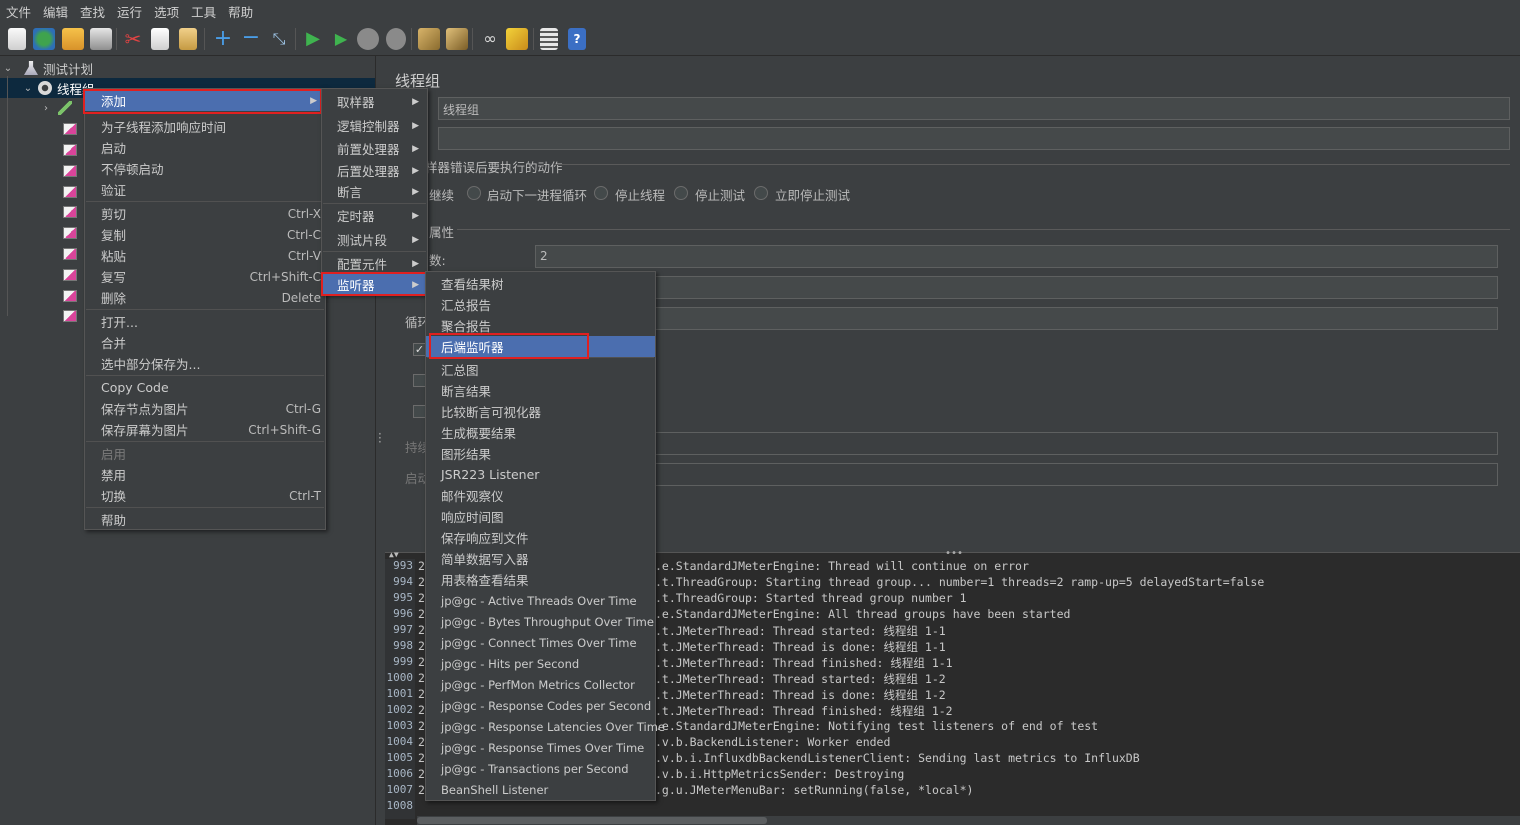  I want to click on listener-submenu-item: jp@gc - Bytes Throughput Over Time, so click(540, 621).